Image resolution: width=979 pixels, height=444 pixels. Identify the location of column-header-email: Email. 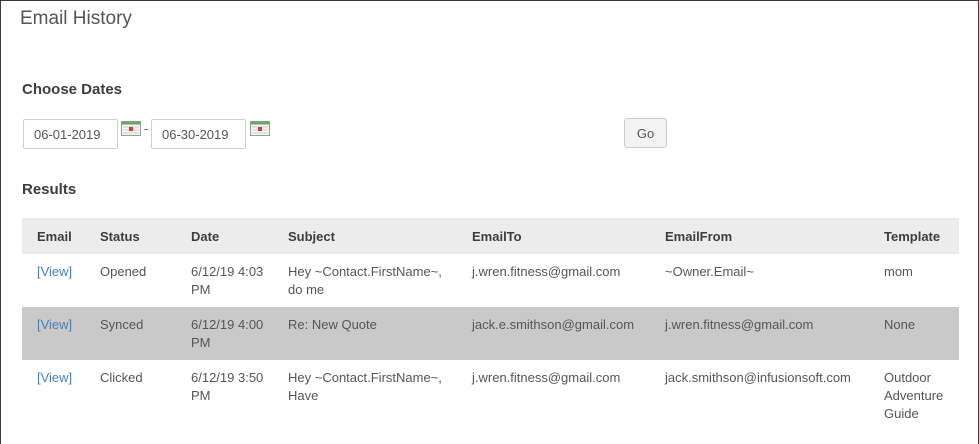
(53, 236).